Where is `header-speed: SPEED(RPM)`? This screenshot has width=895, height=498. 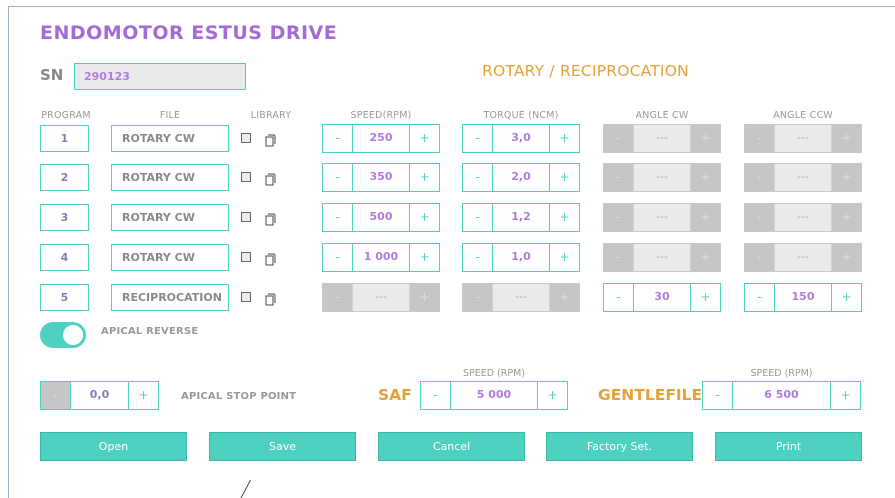
header-speed: SPEED(RPM) is located at coordinates (381, 115).